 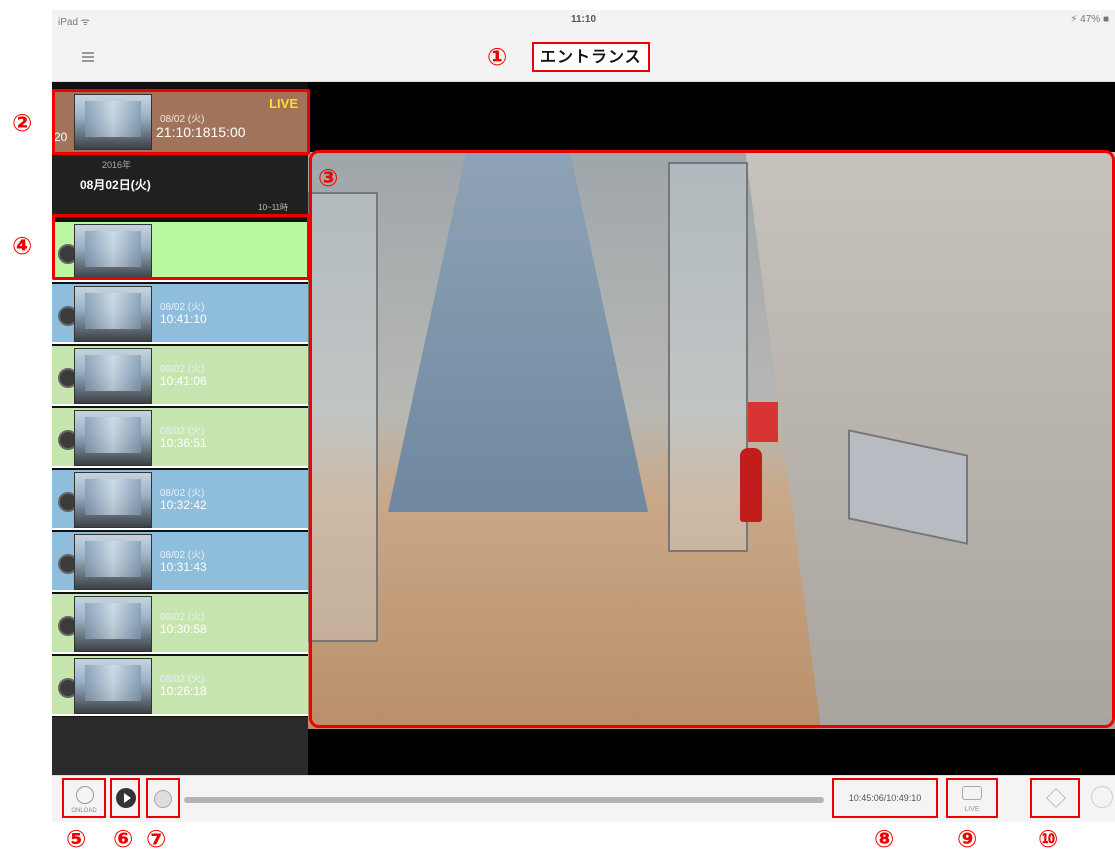 I want to click on day-hour-range: 10~11時, so click(x=273, y=207).